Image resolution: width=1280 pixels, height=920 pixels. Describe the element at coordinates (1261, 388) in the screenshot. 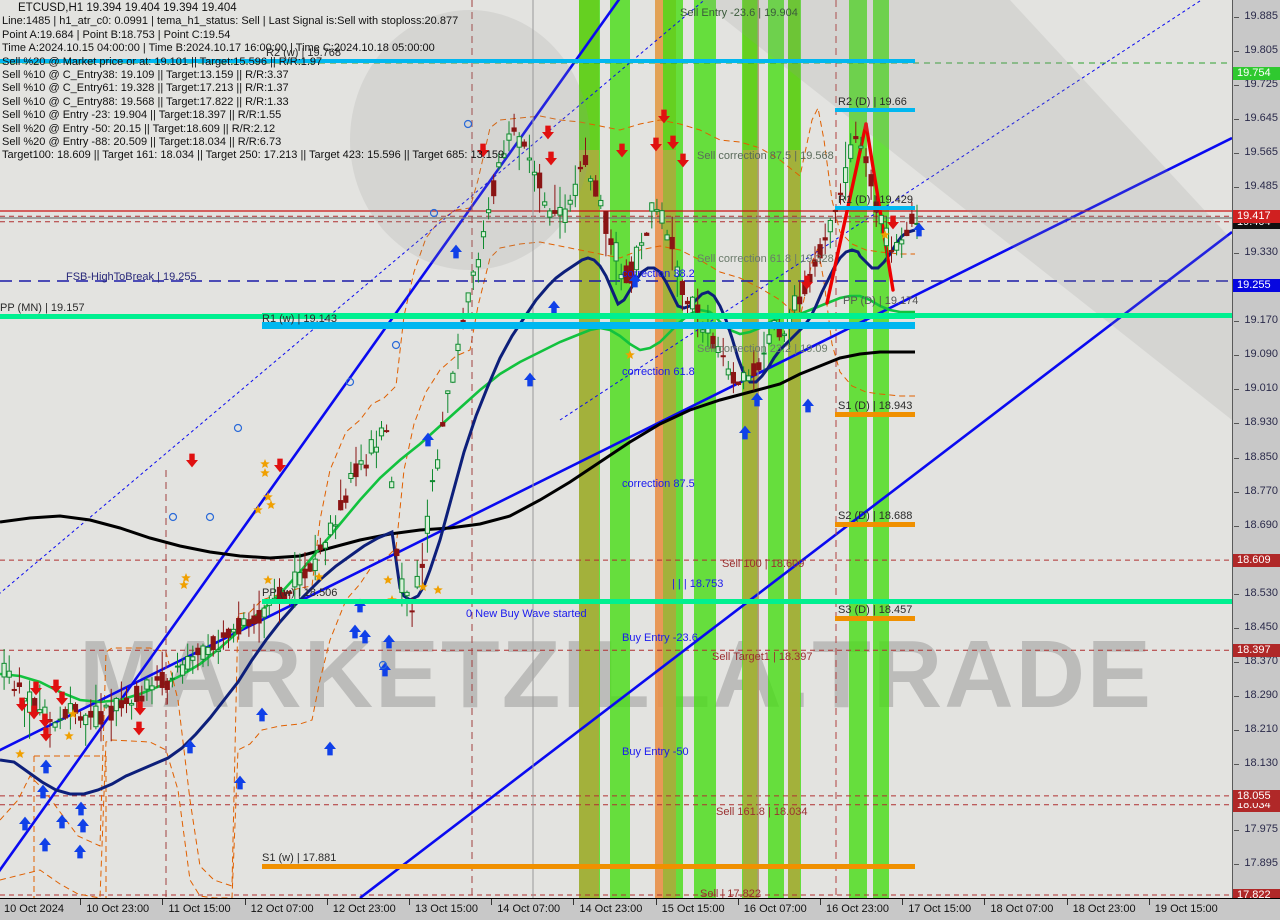

I see `price-tick-label: 19.010` at that location.